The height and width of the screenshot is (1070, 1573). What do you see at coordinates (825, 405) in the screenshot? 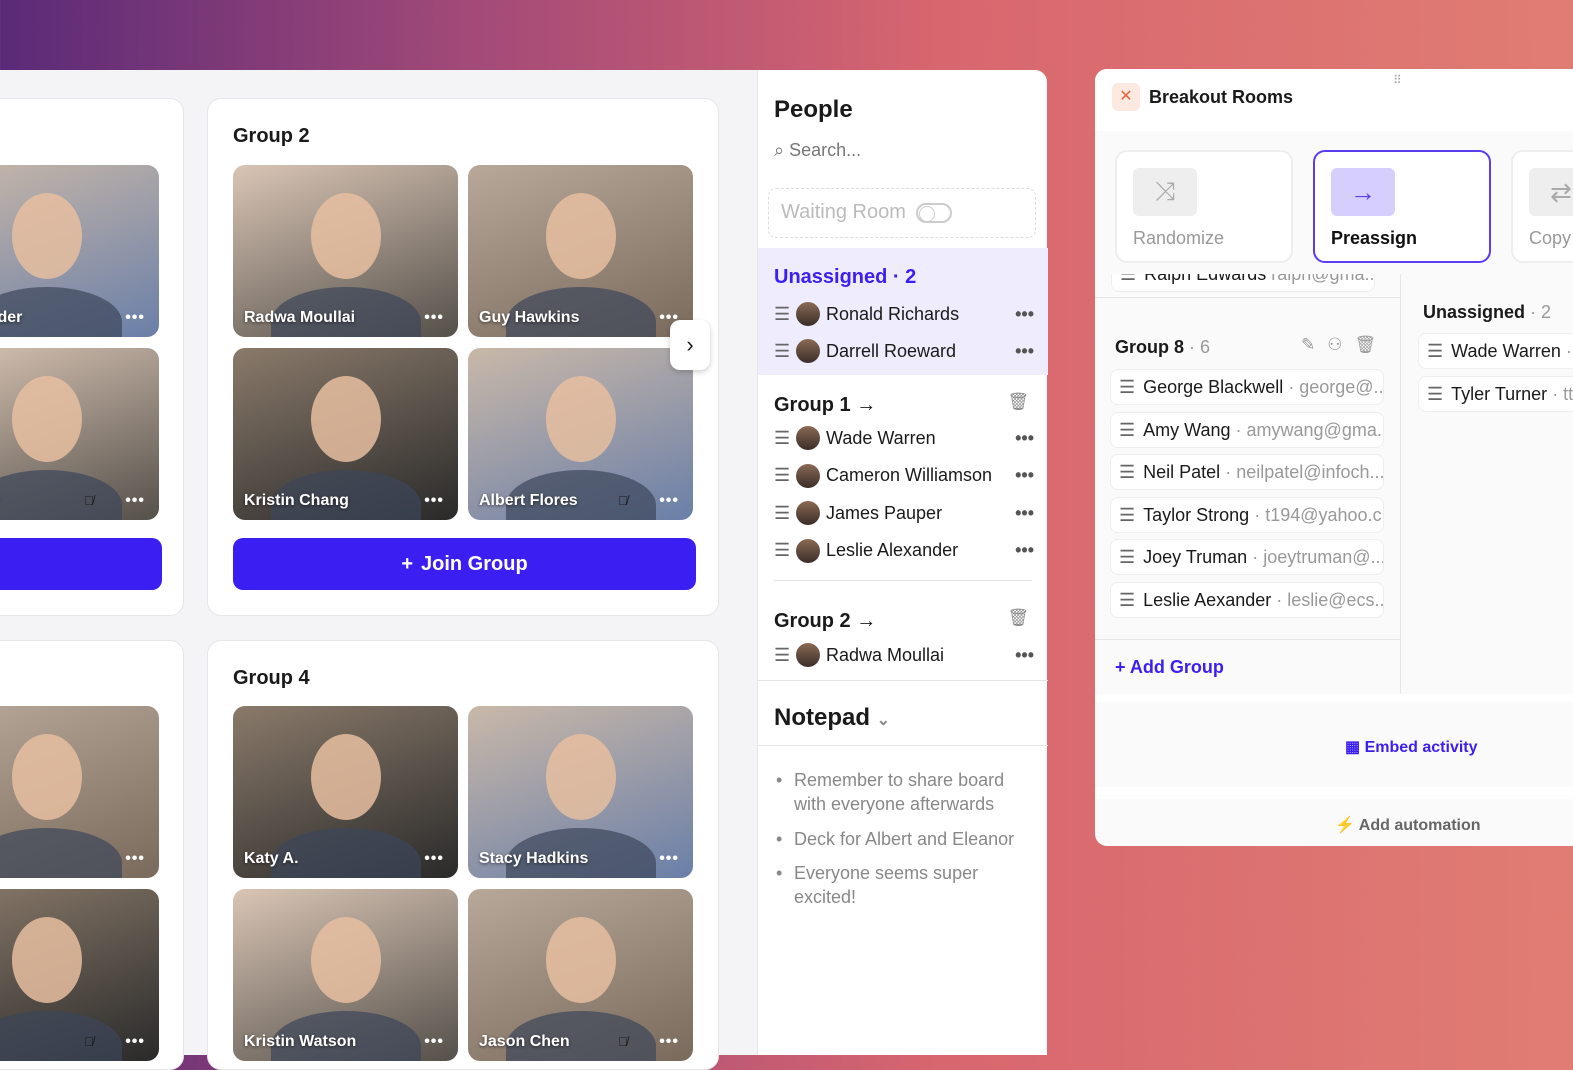
I see `group1-label: Group 1 →` at bounding box center [825, 405].